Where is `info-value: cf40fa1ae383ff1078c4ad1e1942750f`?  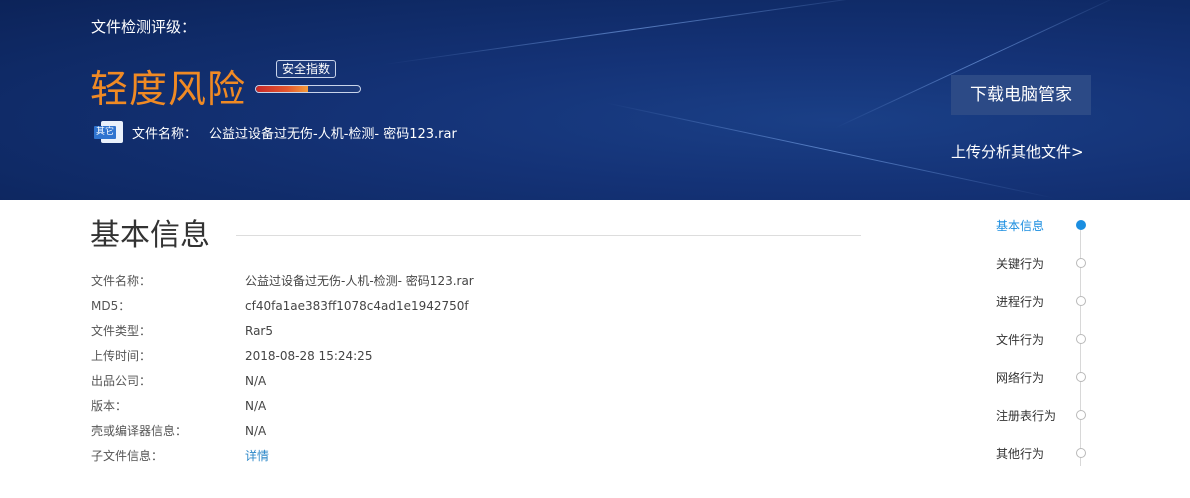
info-value: cf40fa1ae383ff1078c4ad1e1942750f is located at coordinates (357, 305).